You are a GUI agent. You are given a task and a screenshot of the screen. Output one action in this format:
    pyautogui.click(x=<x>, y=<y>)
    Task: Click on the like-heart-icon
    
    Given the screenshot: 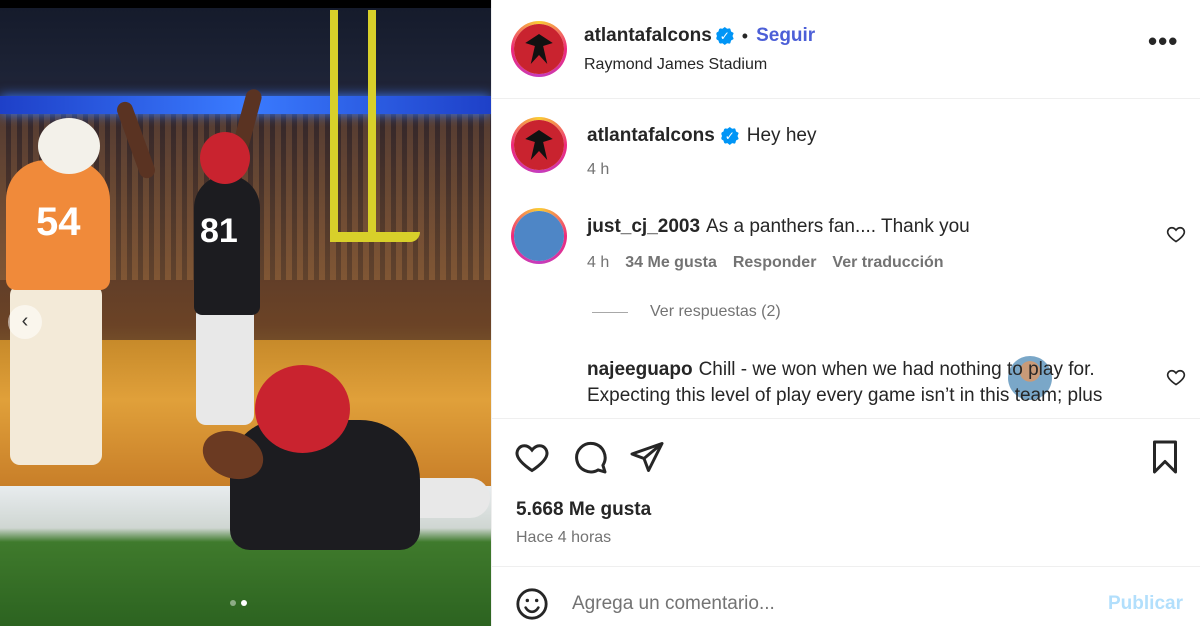 What is the action you would take?
    pyautogui.click(x=532, y=457)
    